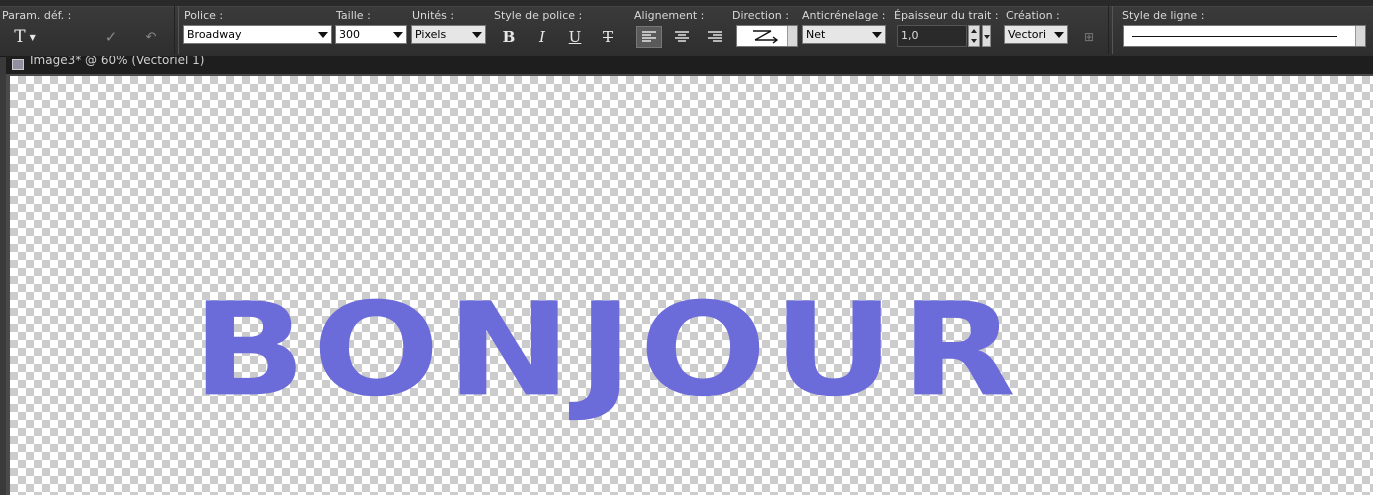 This screenshot has height=495, width=1373. Describe the element at coordinates (433, 15) in the screenshot. I see `units-label: Unités :` at that location.